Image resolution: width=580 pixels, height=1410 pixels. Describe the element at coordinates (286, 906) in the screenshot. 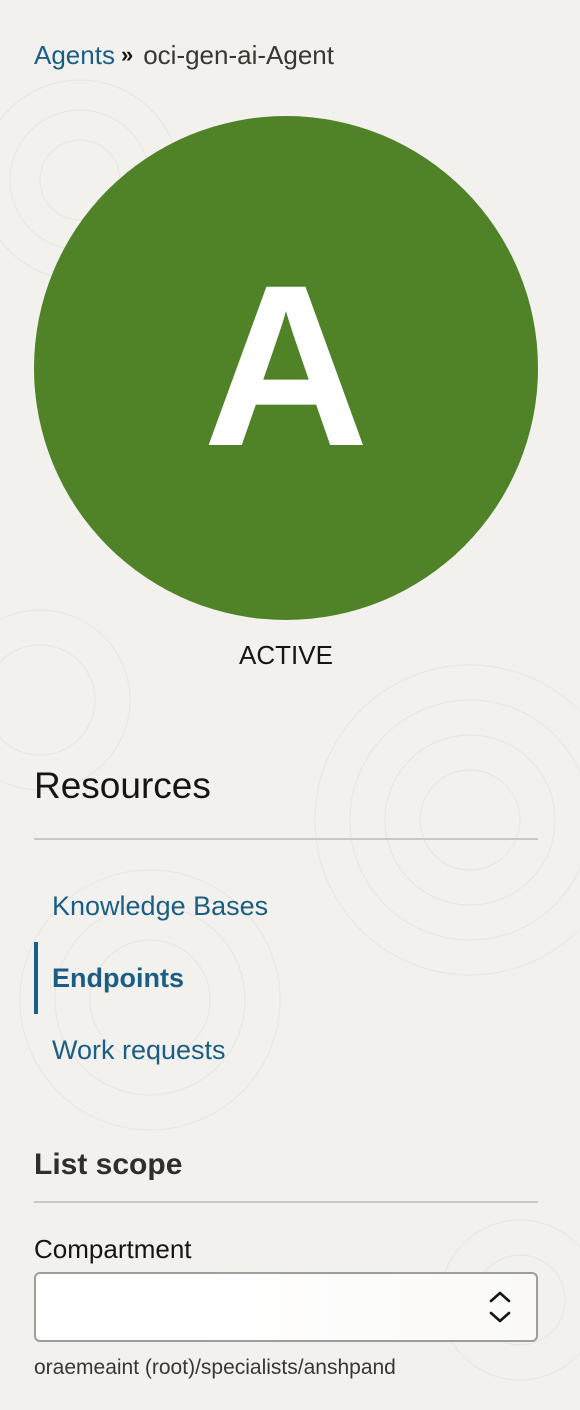

I see `nav-item-knowledge-bases: Knowledge Bases` at that location.